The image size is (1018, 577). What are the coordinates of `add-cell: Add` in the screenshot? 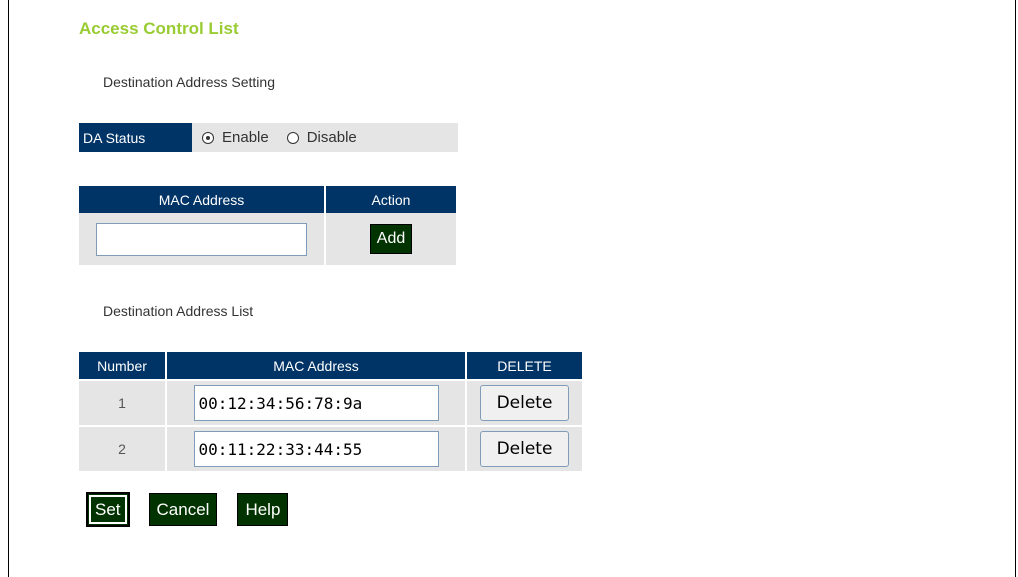 It's located at (391, 239).